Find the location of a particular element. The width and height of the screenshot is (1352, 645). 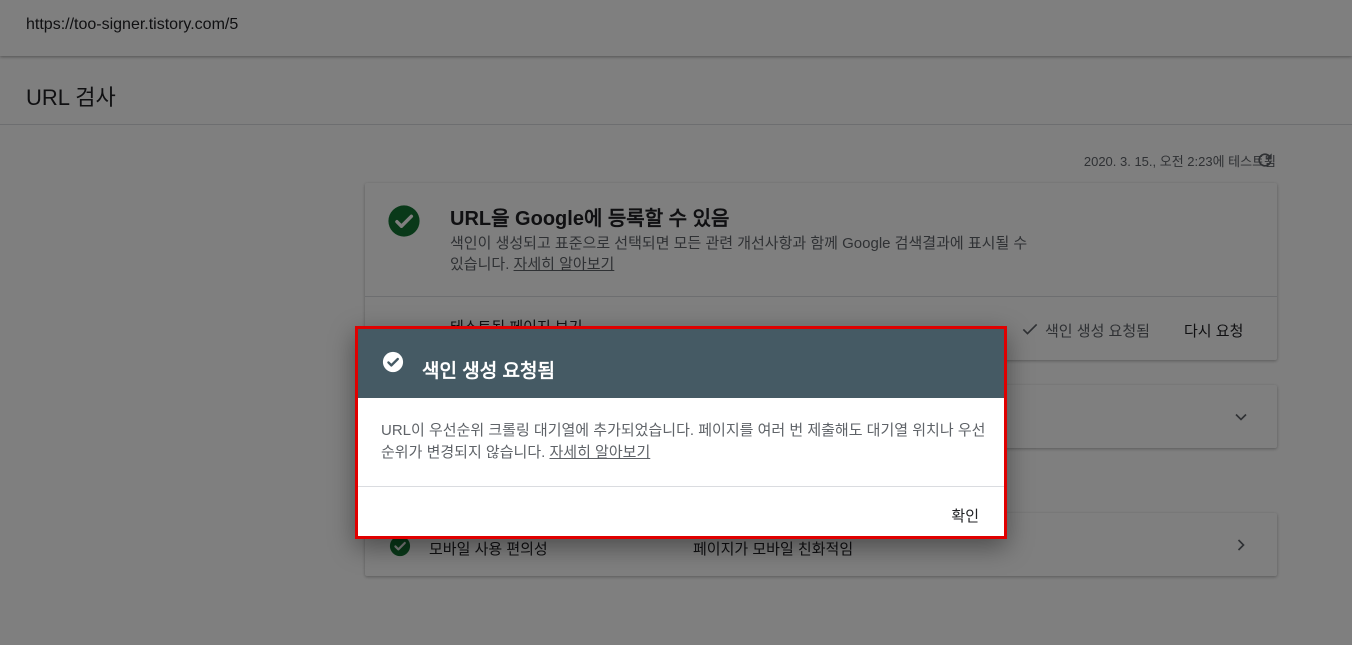

ok-button: 확인 is located at coordinates (965, 515).